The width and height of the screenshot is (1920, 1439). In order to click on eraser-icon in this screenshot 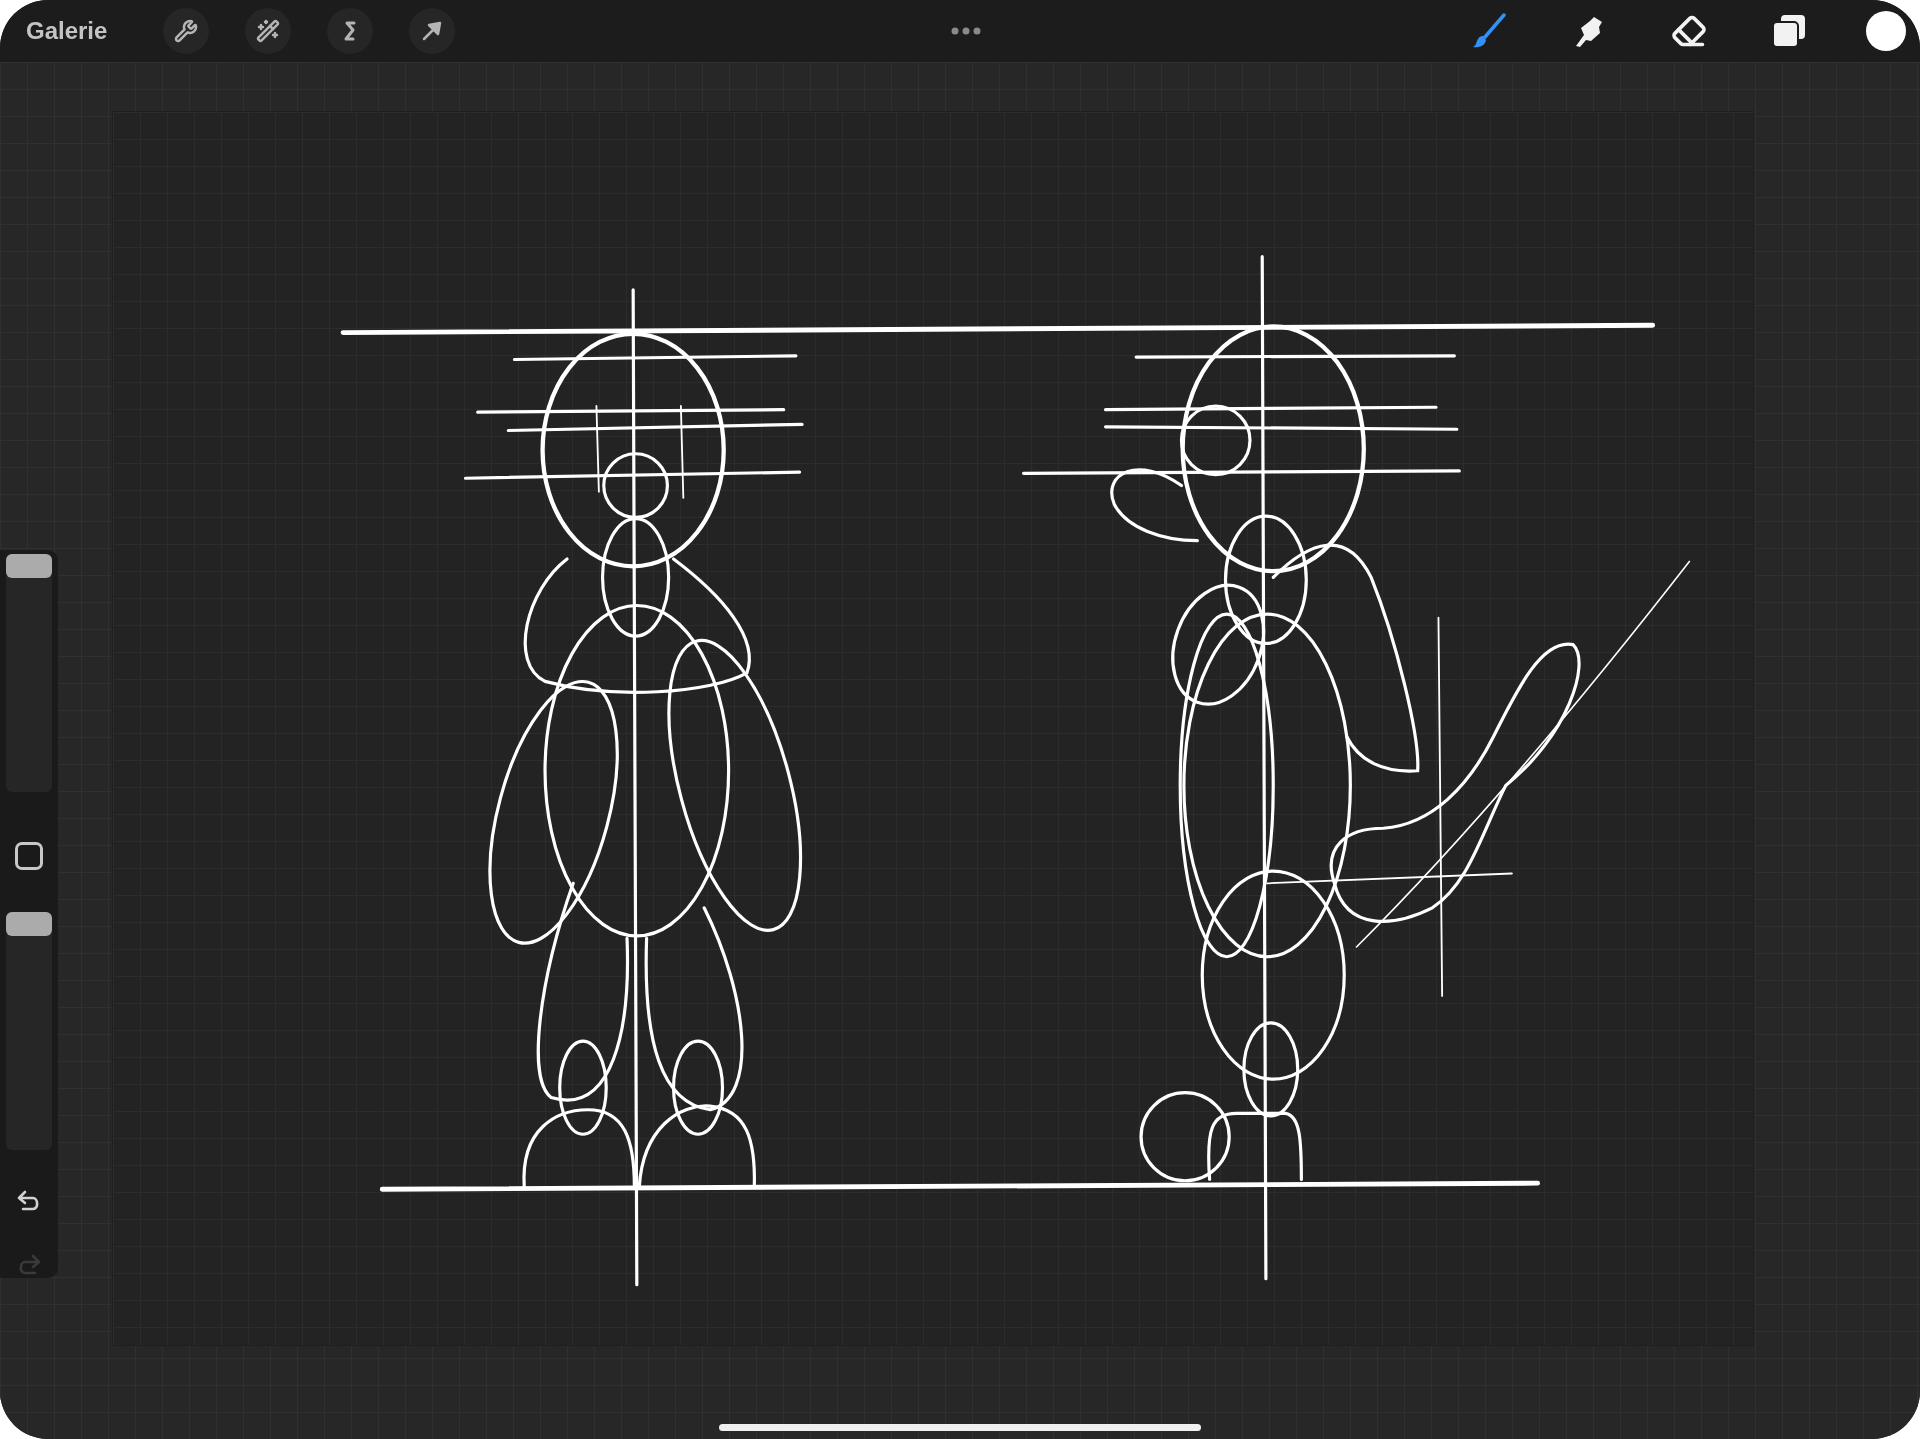, I will do `click(1689, 31)`.